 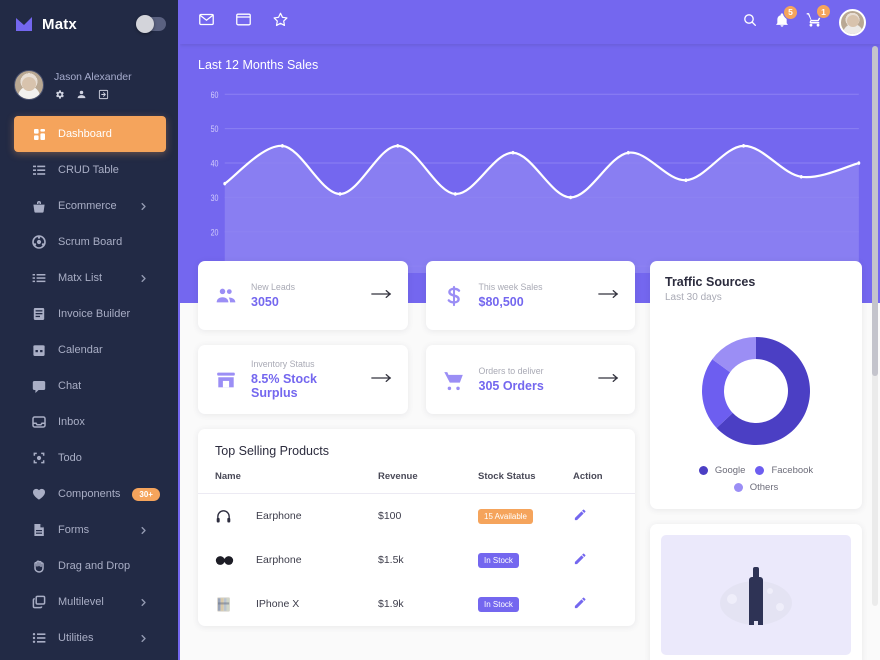 I want to click on stat-card-this-week-sales: This week Sales $80,500, so click(x=530, y=295).